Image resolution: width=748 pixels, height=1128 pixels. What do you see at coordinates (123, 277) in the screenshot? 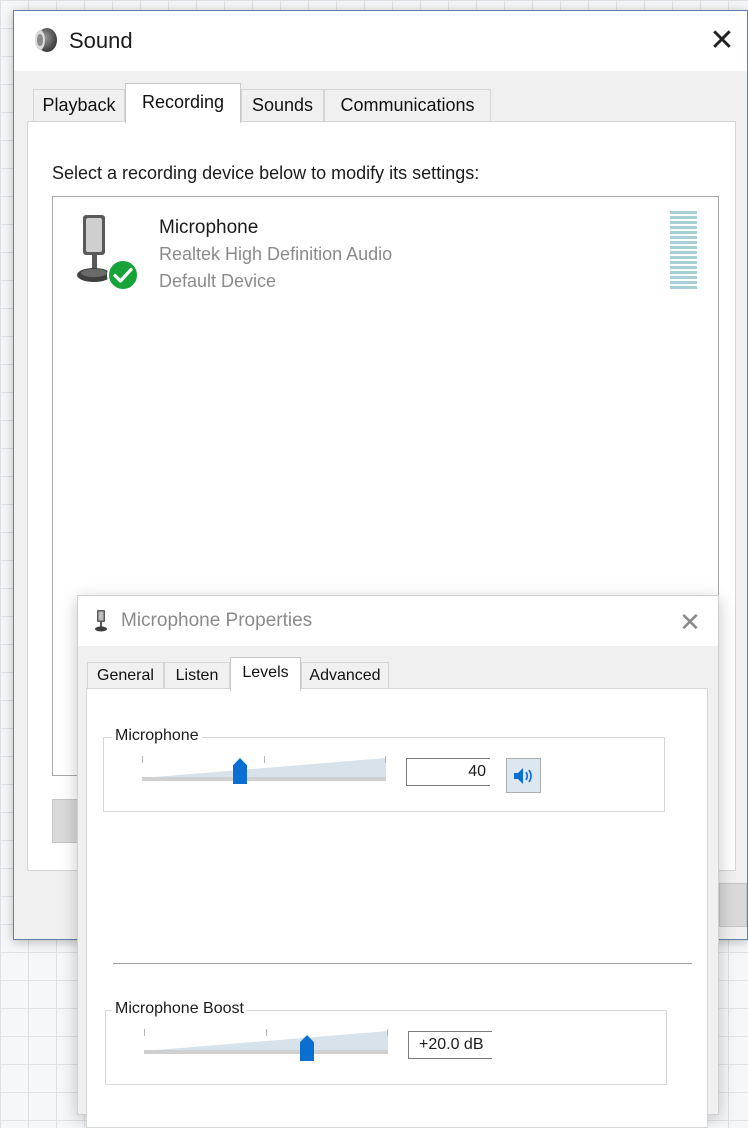
I see `check-icon` at bounding box center [123, 277].